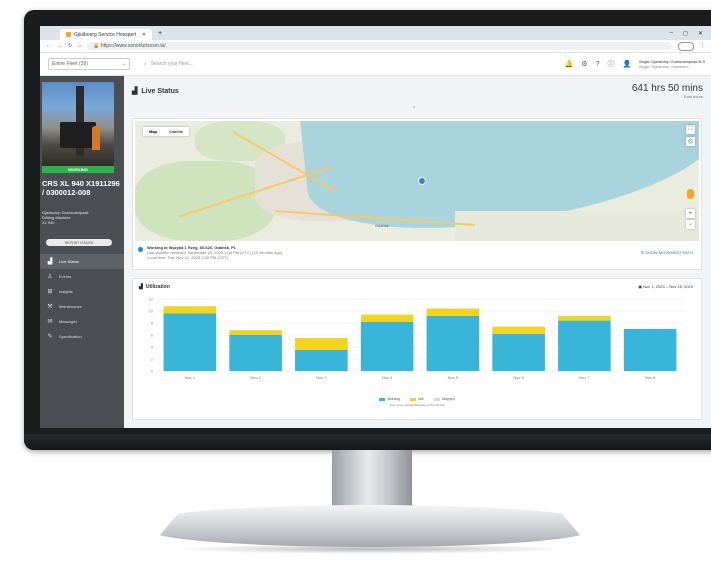 The width and height of the screenshot is (711, 563). What do you see at coordinates (96, 46) in the screenshot?
I see `lock-icon: 🔒` at bounding box center [96, 46].